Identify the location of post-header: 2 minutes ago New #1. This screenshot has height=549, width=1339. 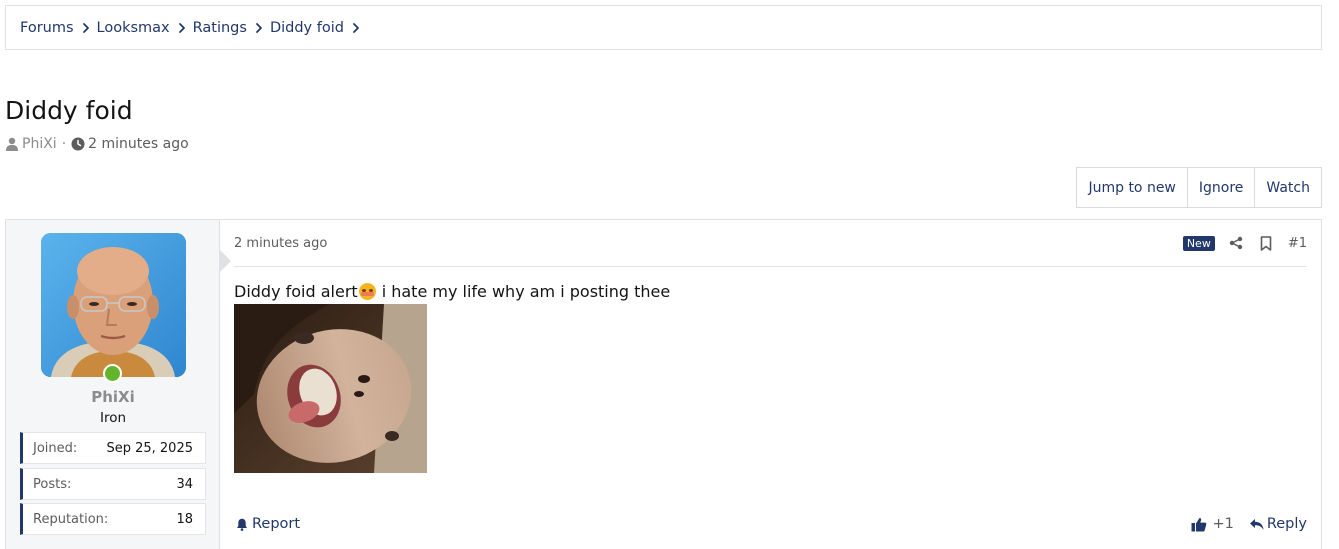
(770, 243).